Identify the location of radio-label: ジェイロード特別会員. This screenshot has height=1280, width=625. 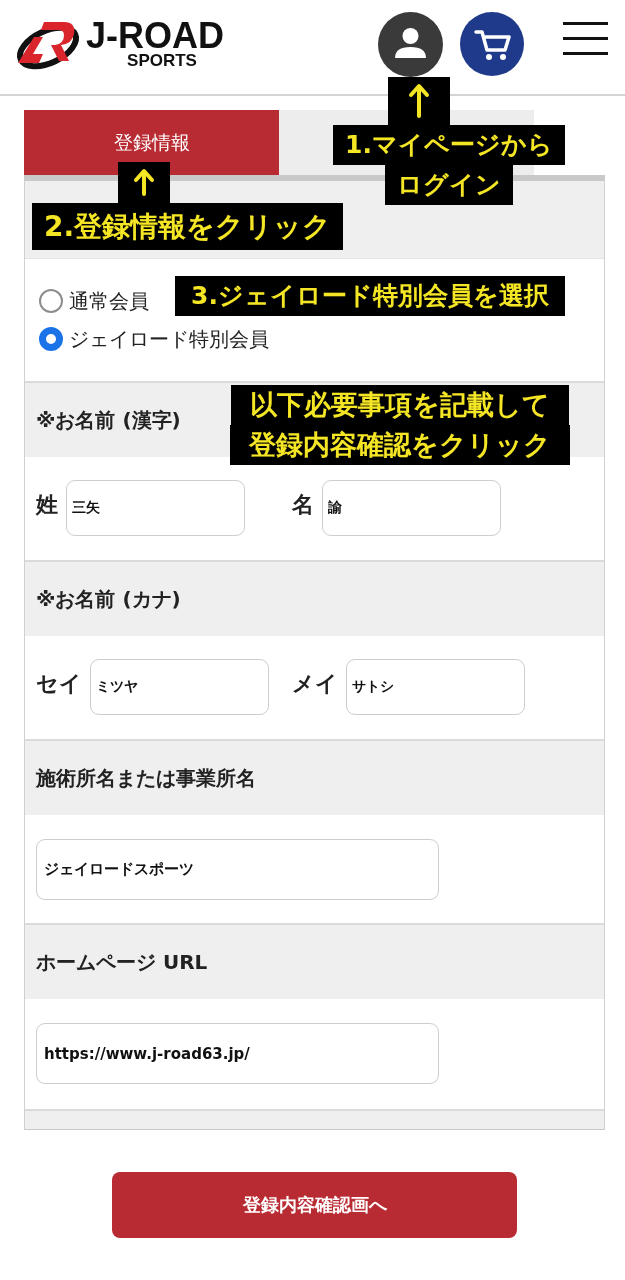
(169, 339).